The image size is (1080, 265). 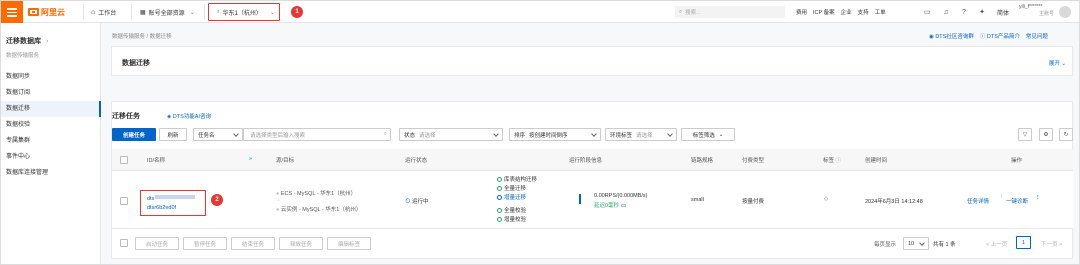 I want to click on end-task-button: 结束任务, so click(x=253, y=243).